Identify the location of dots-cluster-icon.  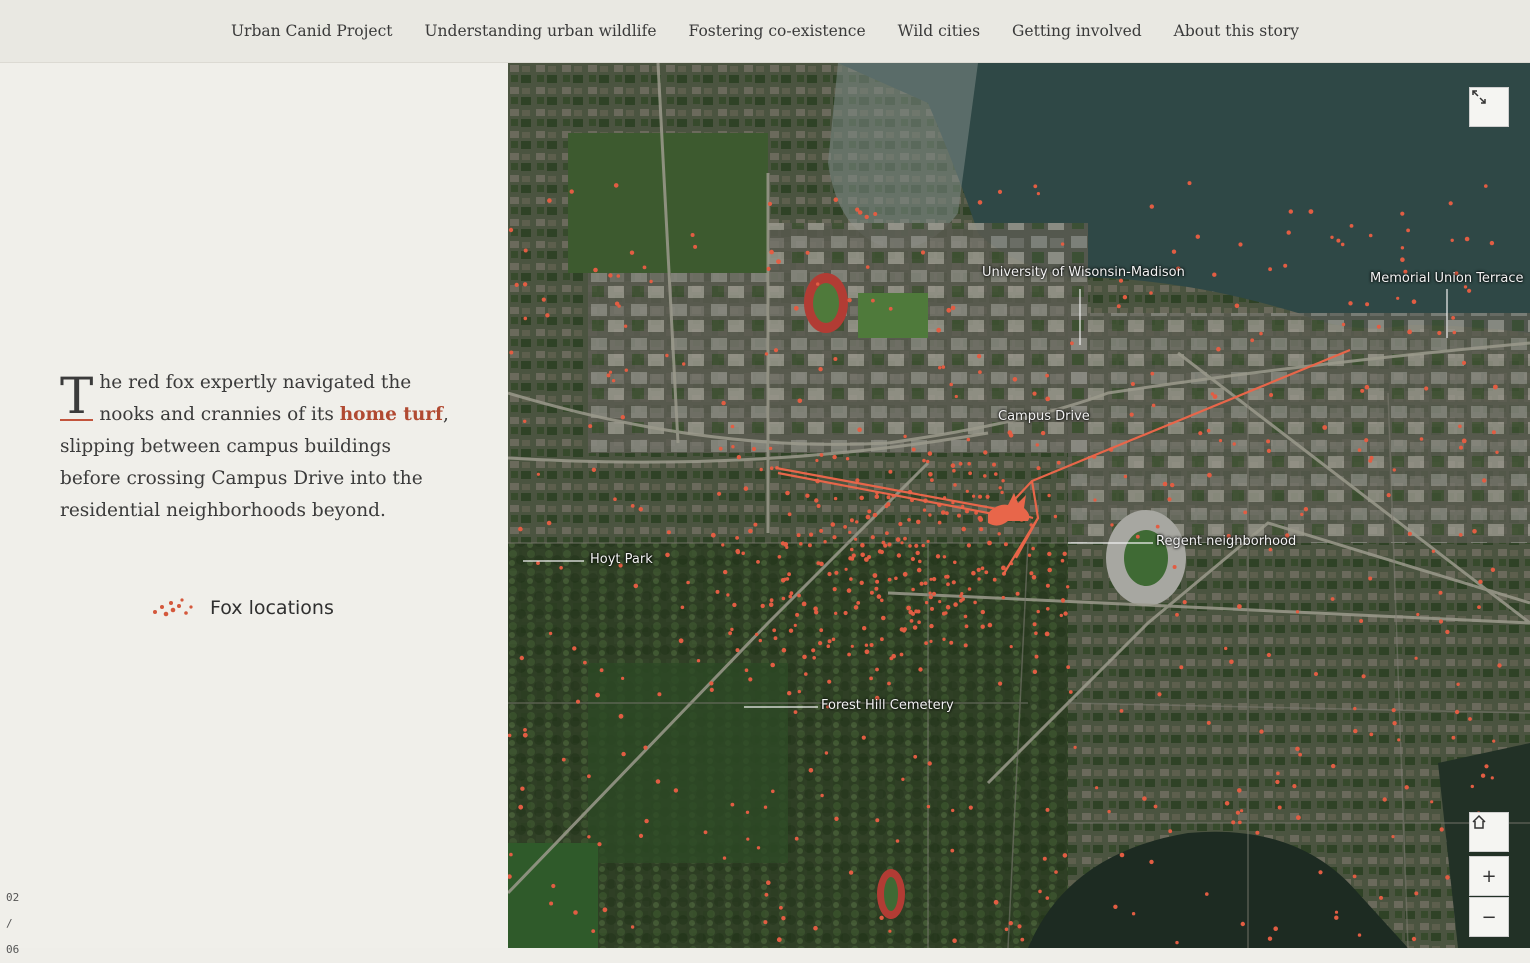
(173, 607).